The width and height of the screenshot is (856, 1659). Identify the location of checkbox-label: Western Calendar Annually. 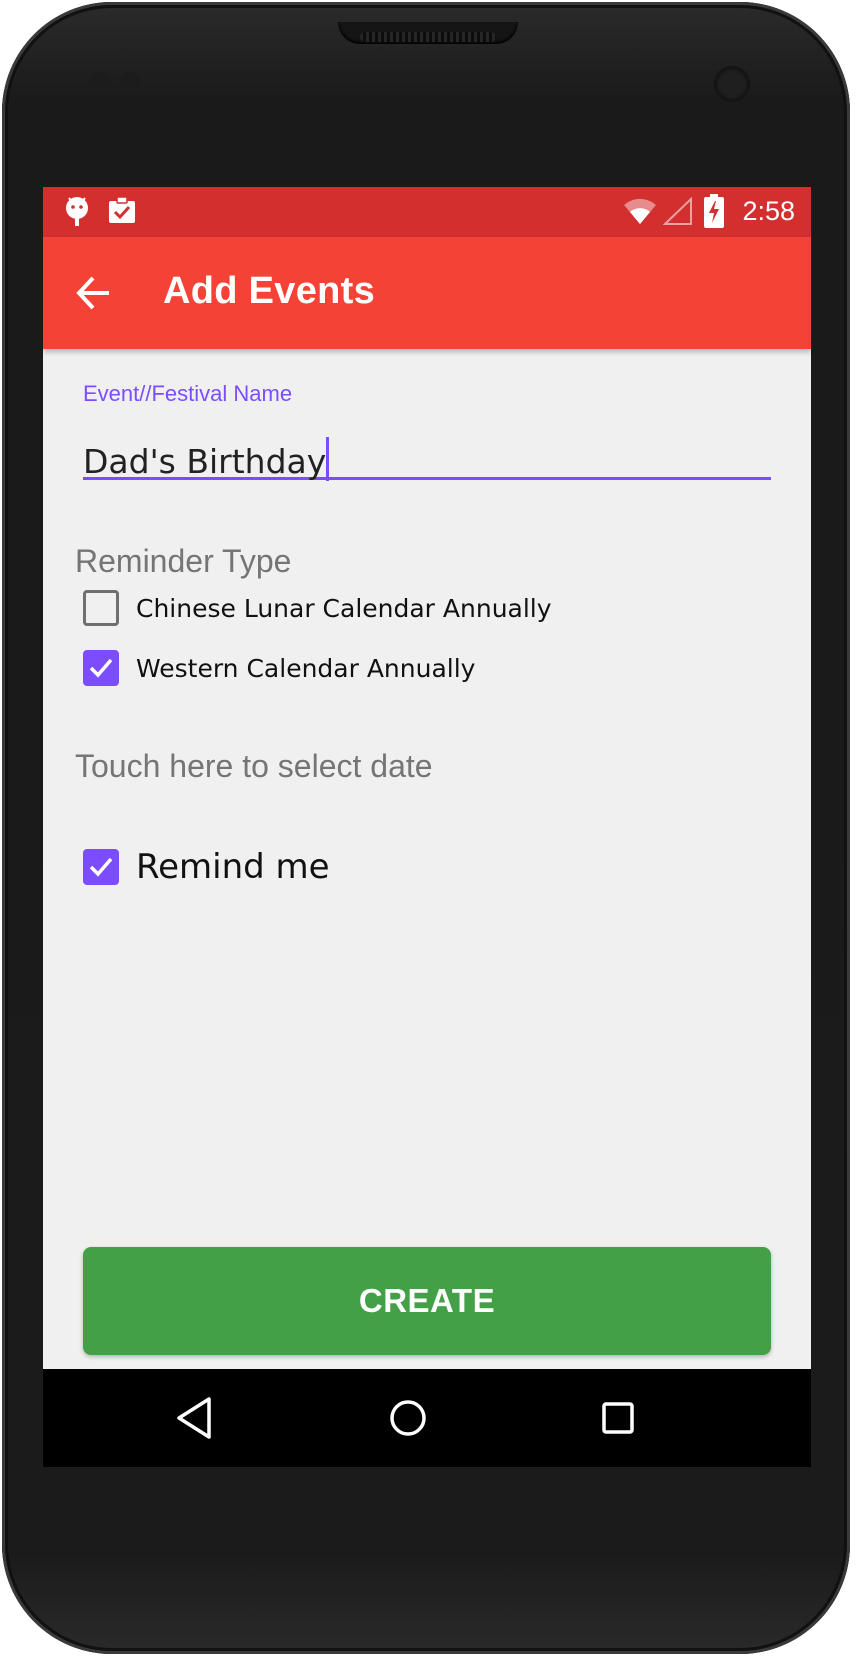
(306, 668).